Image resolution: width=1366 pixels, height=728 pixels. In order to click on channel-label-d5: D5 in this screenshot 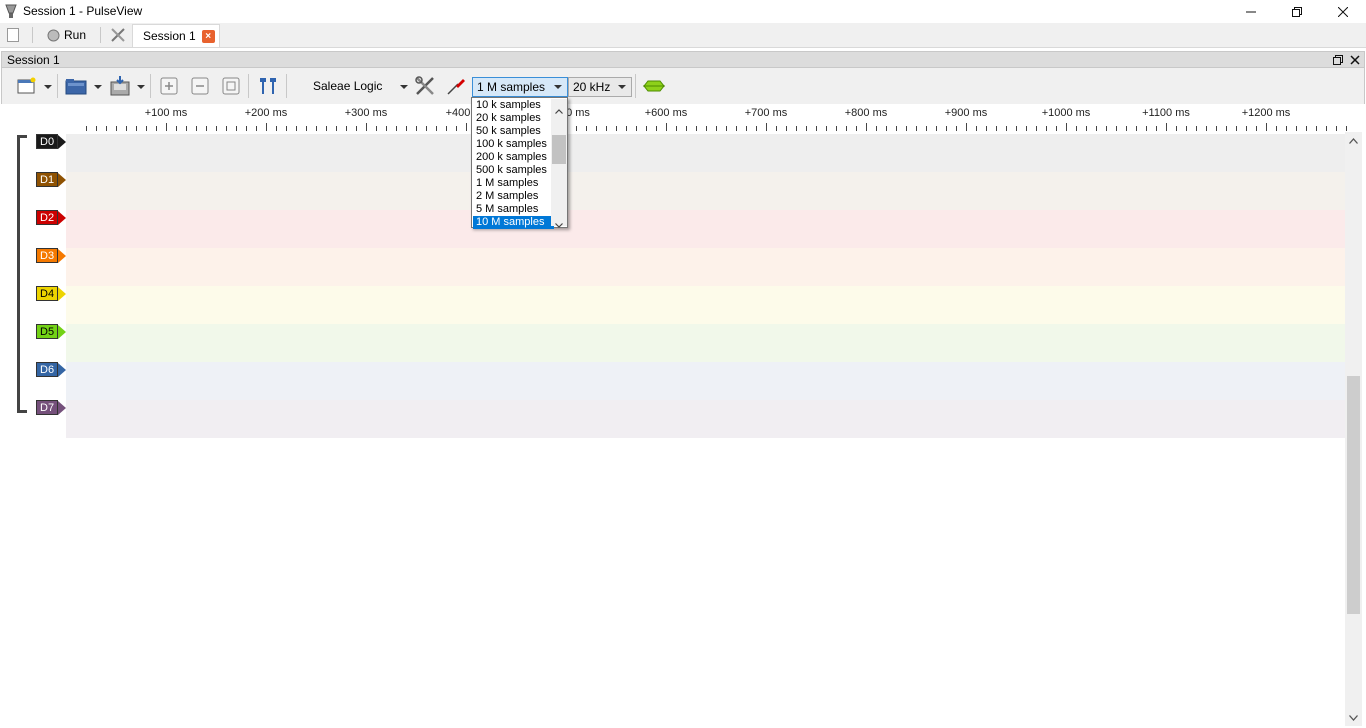, I will do `click(51, 331)`.